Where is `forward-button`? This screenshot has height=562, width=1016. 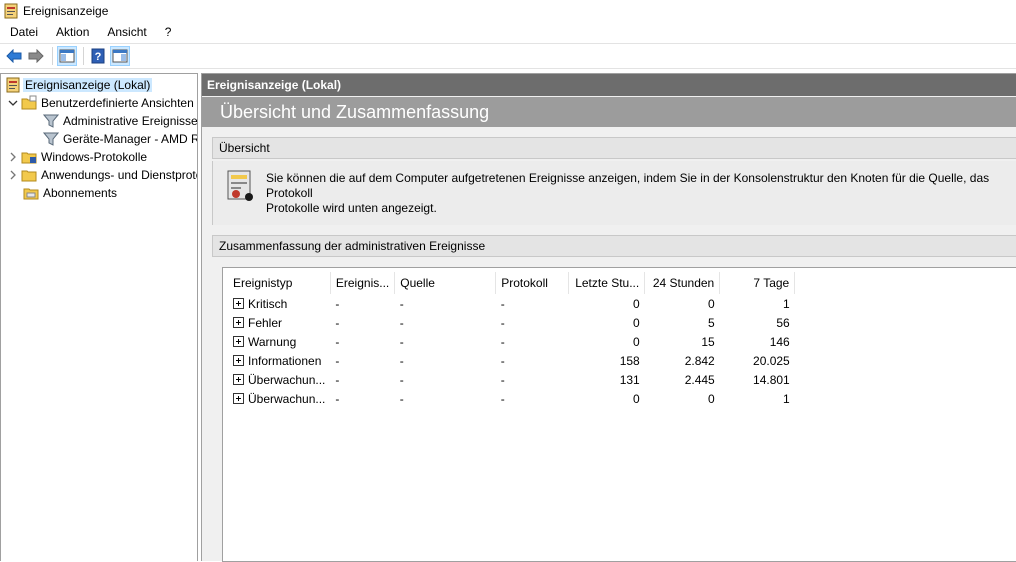
forward-button is located at coordinates (36, 56).